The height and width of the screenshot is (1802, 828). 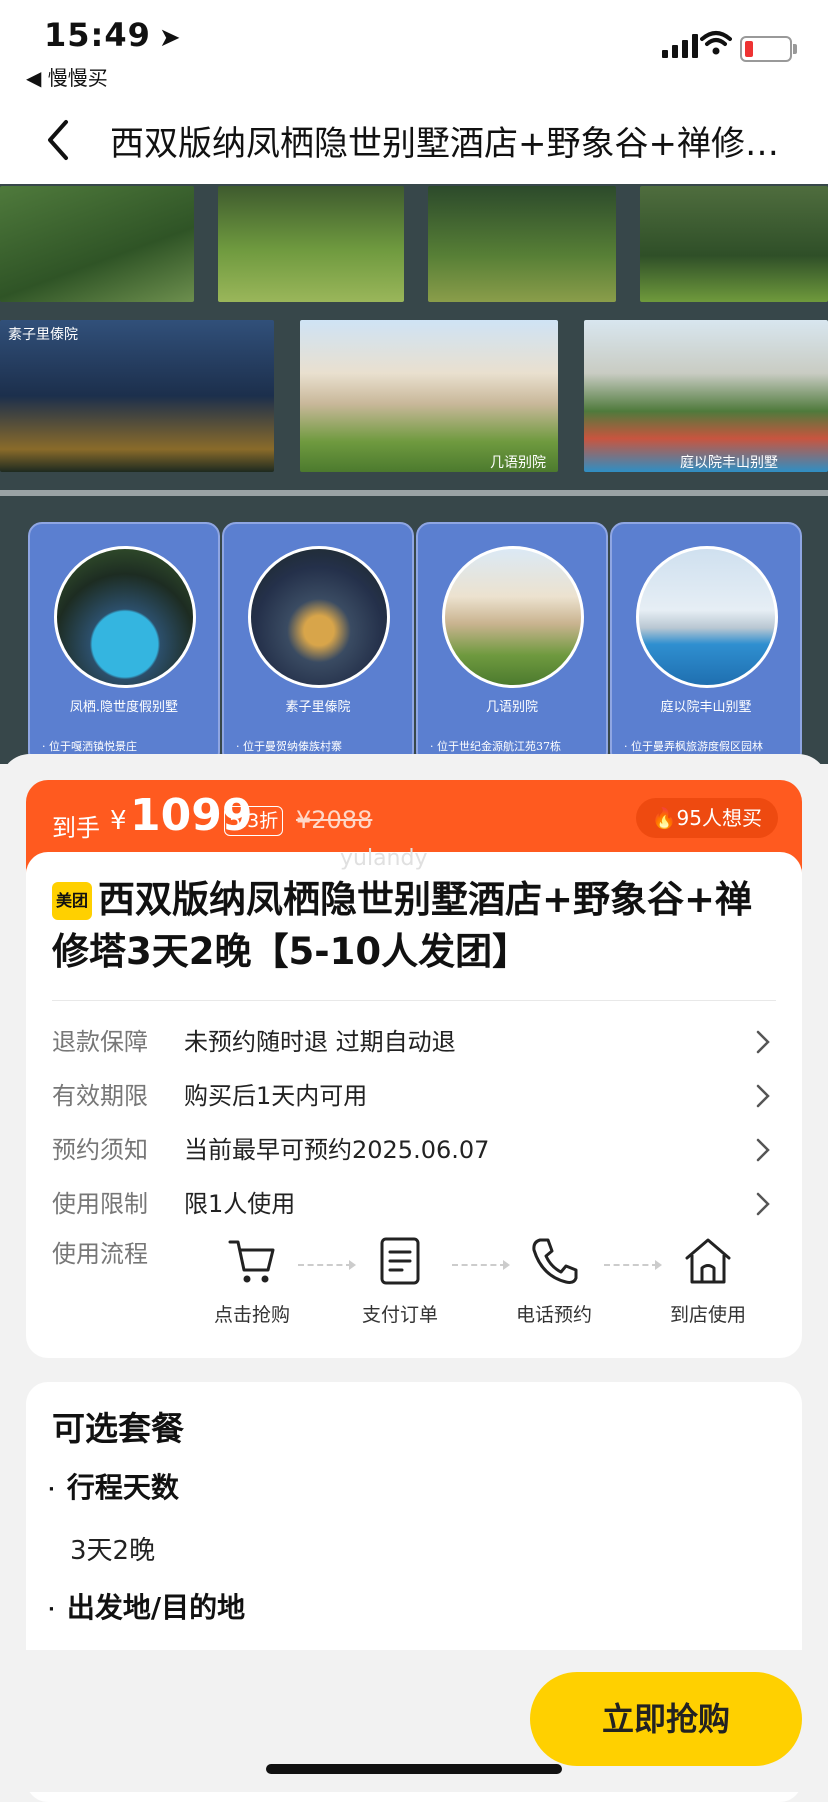 I want to click on hotel-card: 庭以院丰山别墅 · 位于曼弄枫旅游度假区园林, so click(x=706, y=643).